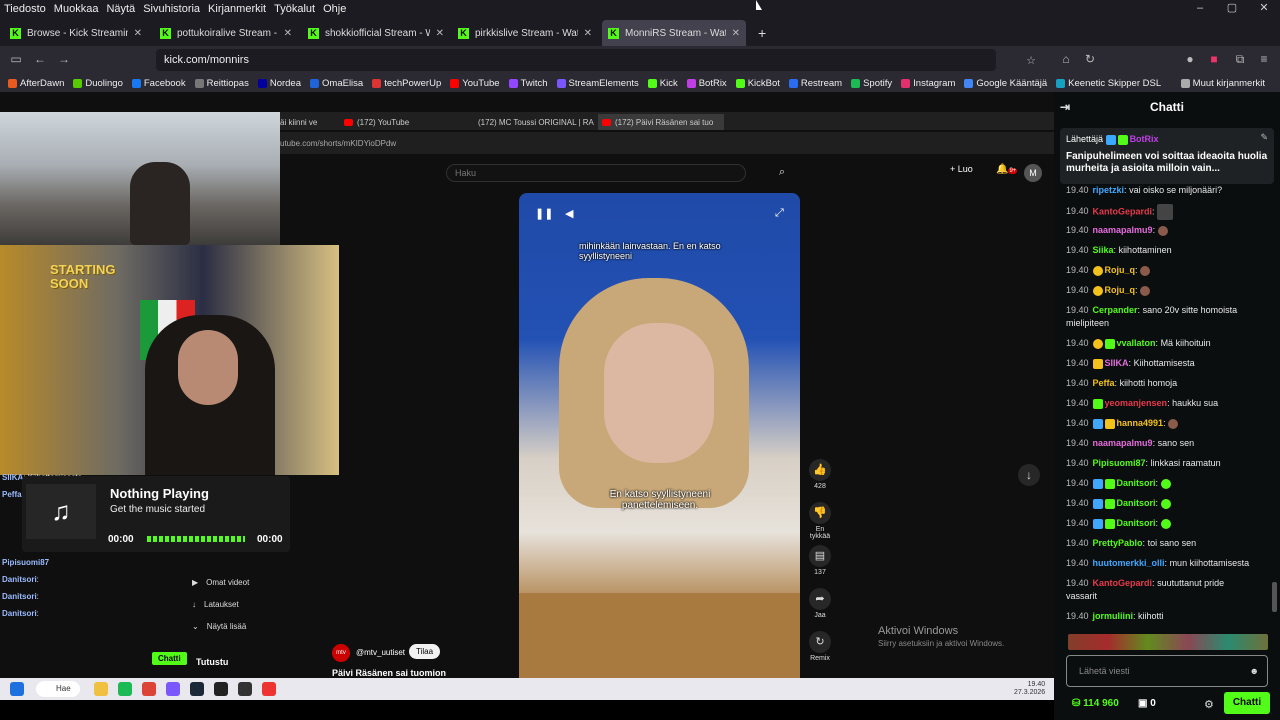 The image size is (1280, 720). What do you see at coordinates (1143, 463) in the screenshot?
I see `chat-message: 19.40 Pipisuomi87: linkkasi raamatun` at bounding box center [1143, 463].